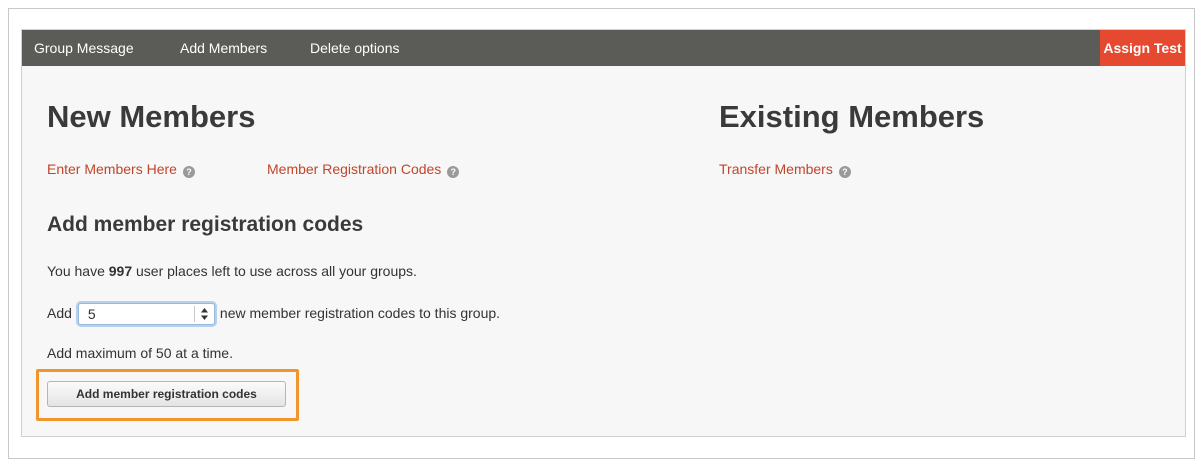 The width and height of the screenshot is (1202, 467). What do you see at coordinates (84, 48) in the screenshot?
I see `nav-group-message: Group Message` at bounding box center [84, 48].